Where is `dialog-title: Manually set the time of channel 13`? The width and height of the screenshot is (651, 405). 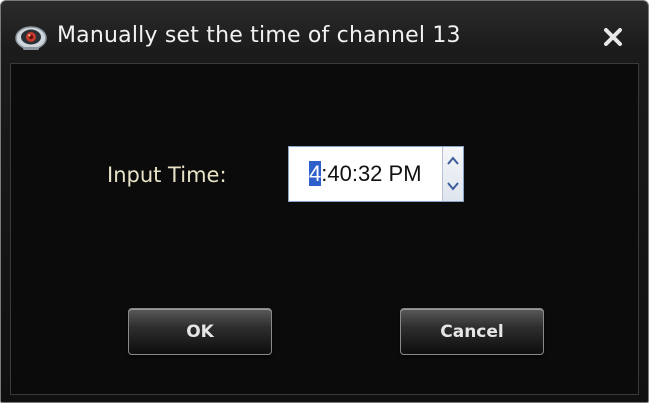 dialog-title: Manually set the time of channel 13 is located at coordinates (259, 35).